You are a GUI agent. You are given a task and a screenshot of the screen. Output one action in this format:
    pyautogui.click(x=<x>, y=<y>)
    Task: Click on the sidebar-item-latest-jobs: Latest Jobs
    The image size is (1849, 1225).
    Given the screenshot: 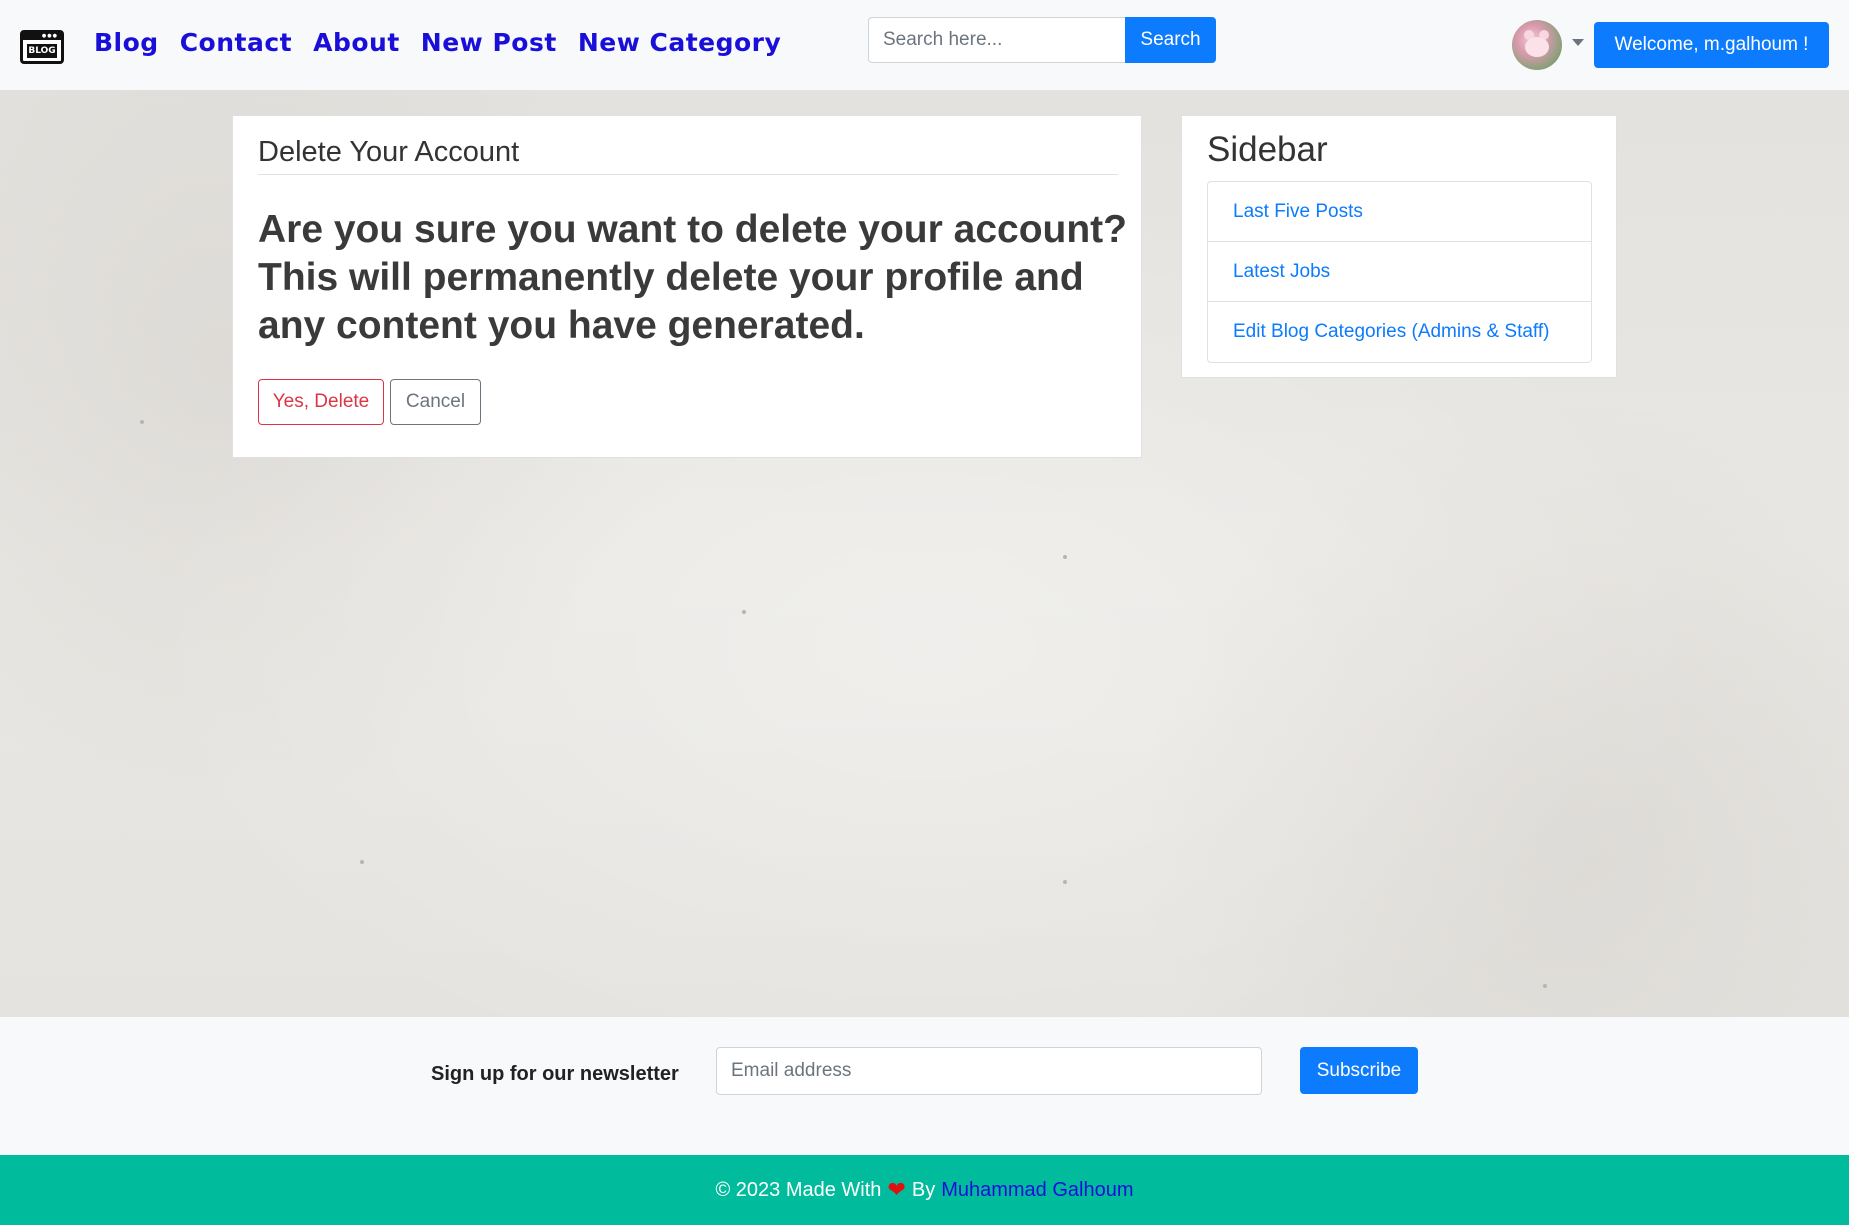 What is the action you would take?
    pyautogui.click(x=1399, y=272)
    